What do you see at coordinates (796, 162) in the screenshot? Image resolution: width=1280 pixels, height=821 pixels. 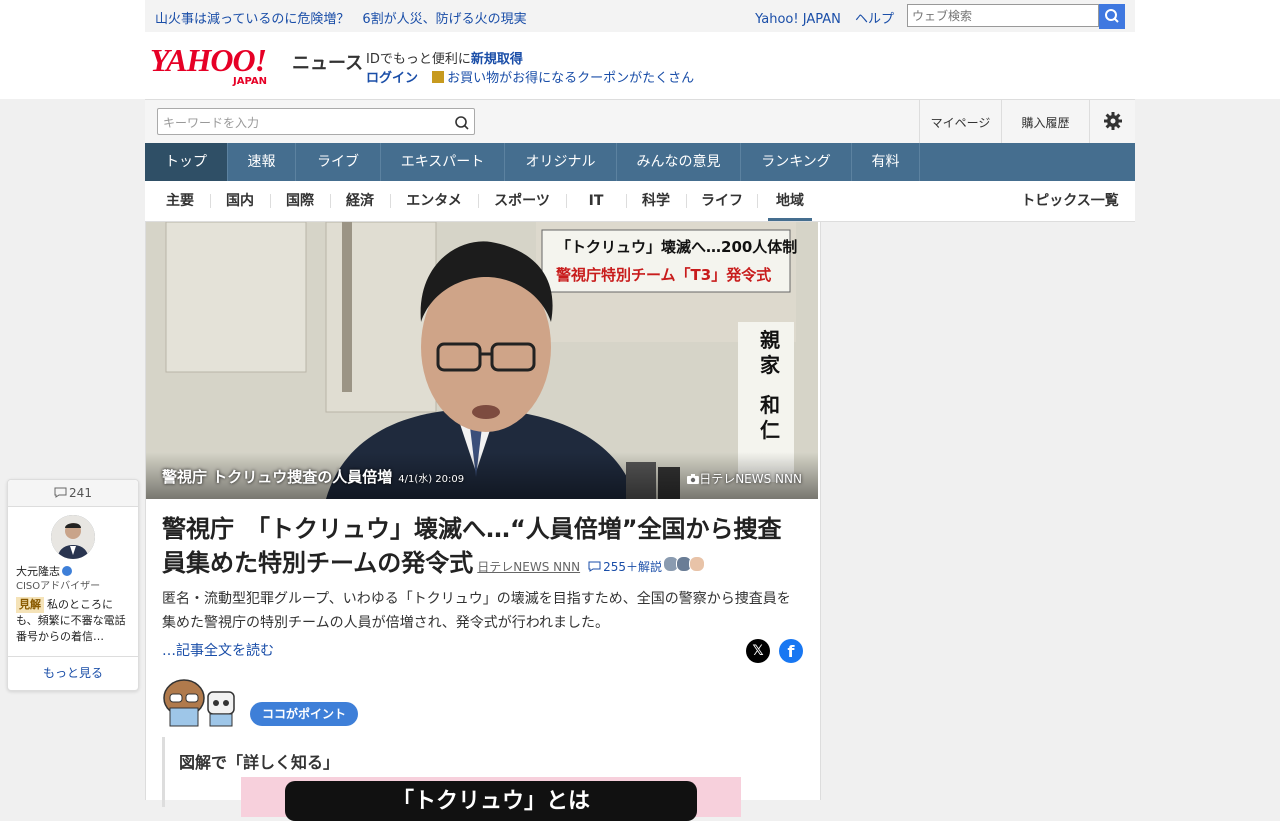 I see `tab-ranking: ランキング` at bounding box center [796, 162].